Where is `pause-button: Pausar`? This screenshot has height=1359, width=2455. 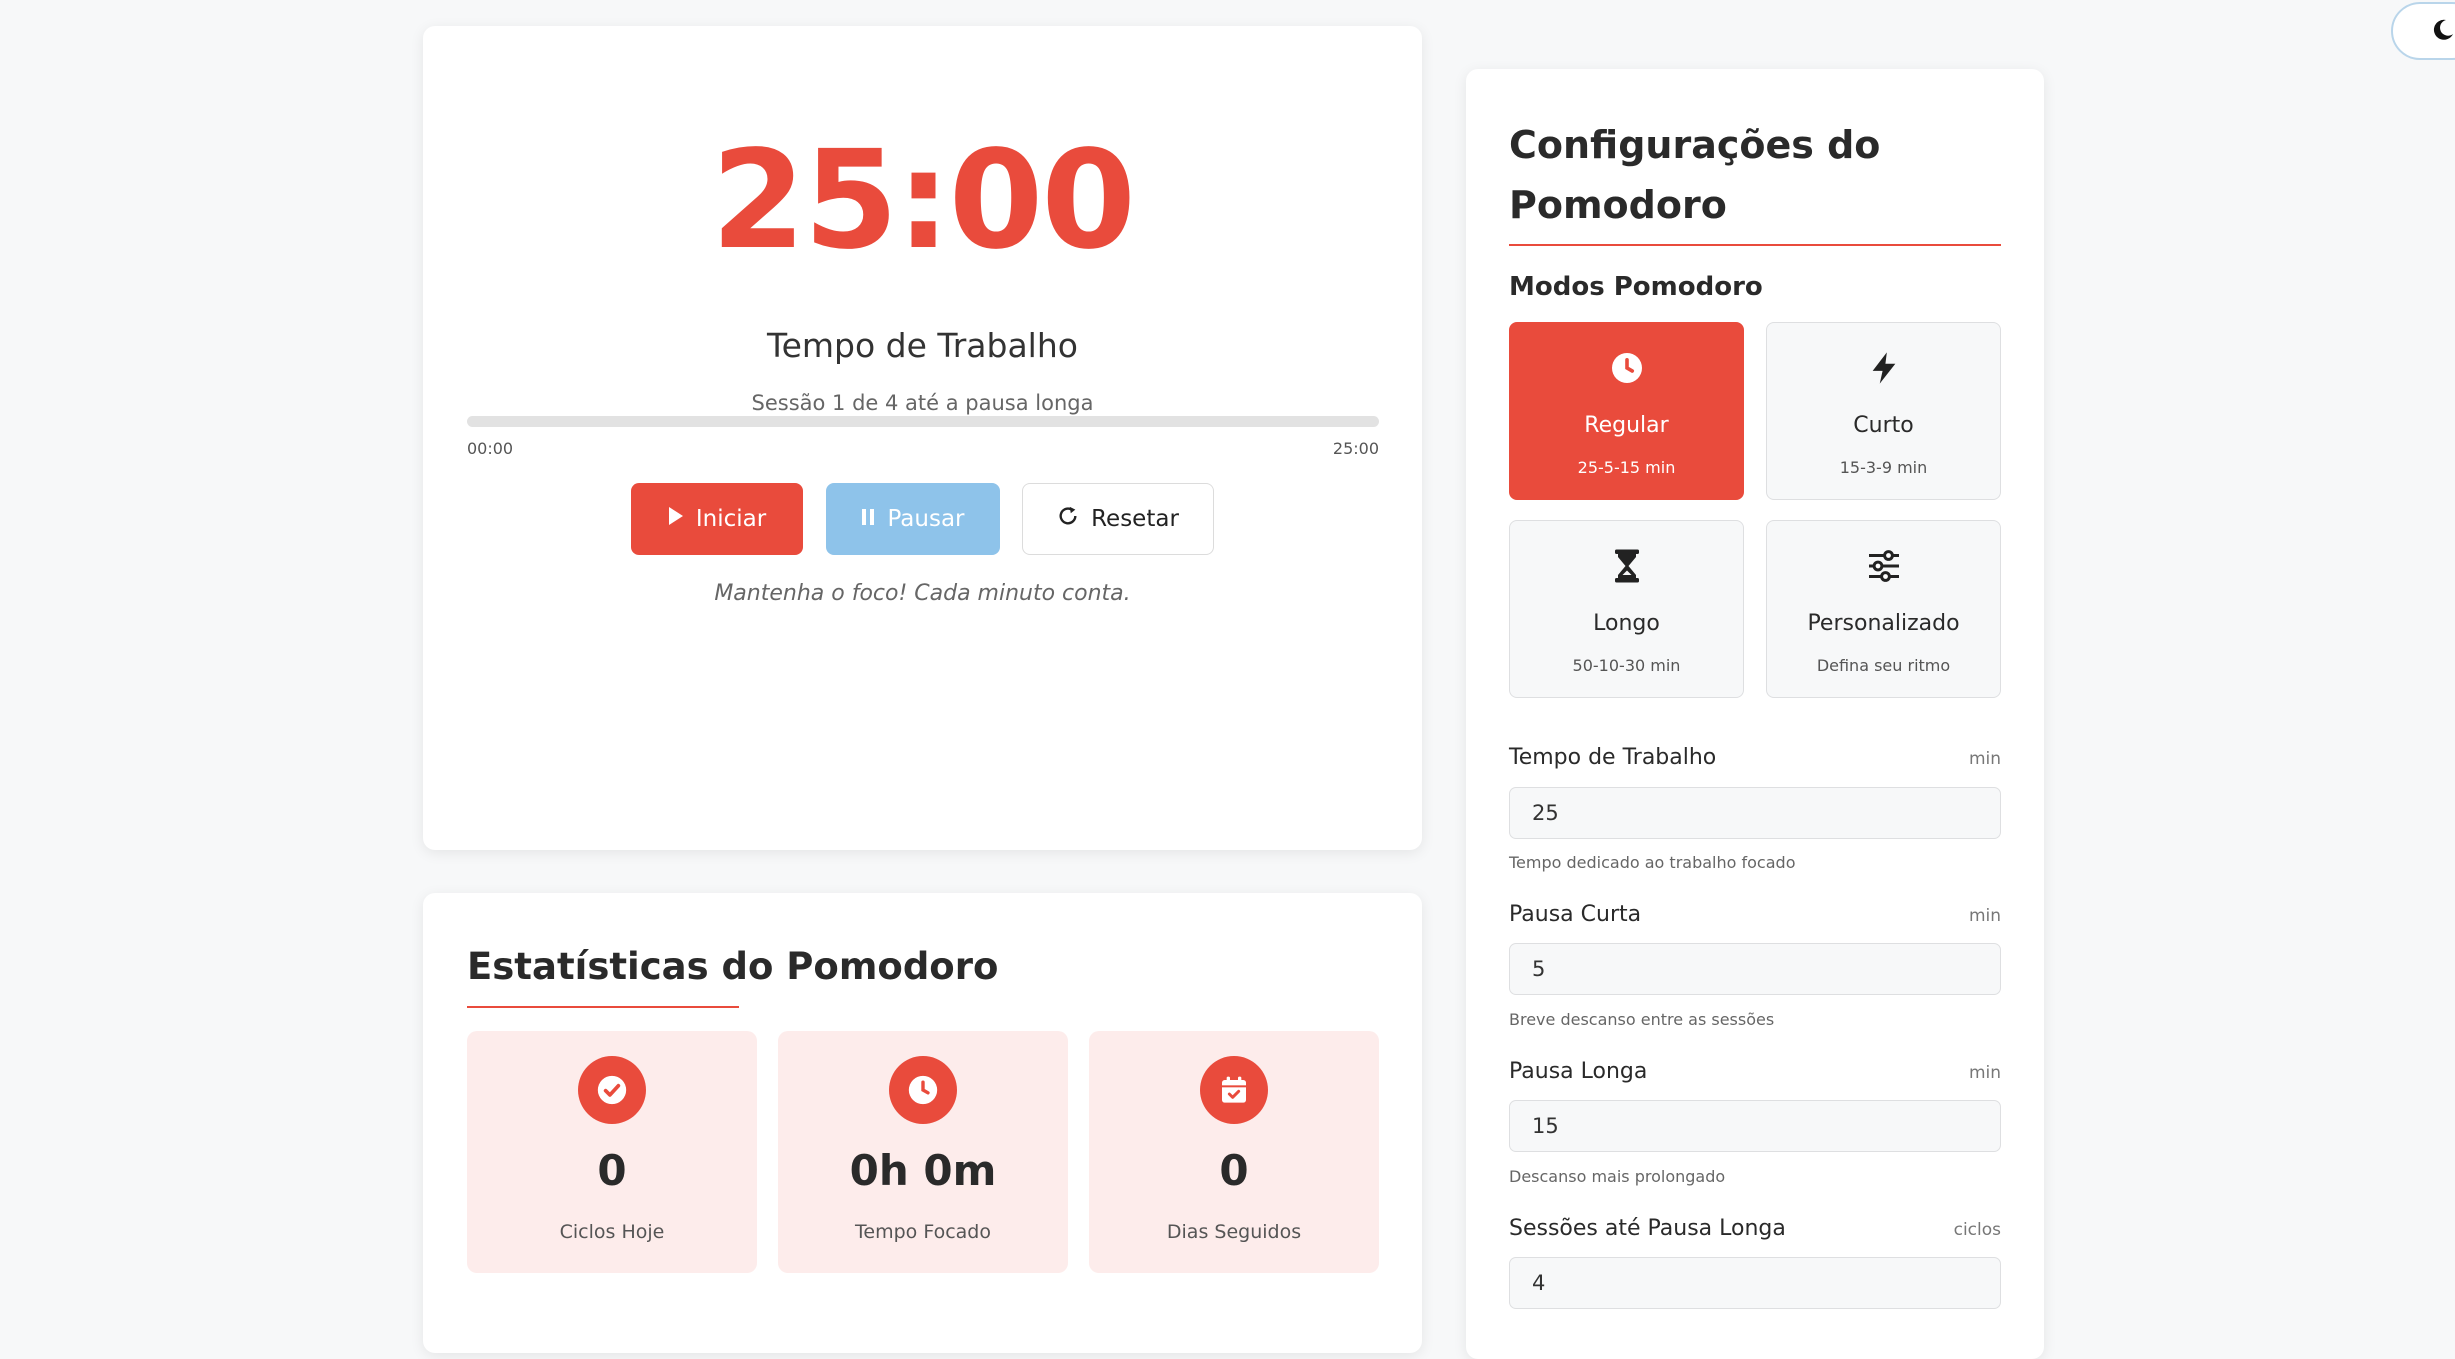
pause-button: Pausar is located at coordinates (913, 519).